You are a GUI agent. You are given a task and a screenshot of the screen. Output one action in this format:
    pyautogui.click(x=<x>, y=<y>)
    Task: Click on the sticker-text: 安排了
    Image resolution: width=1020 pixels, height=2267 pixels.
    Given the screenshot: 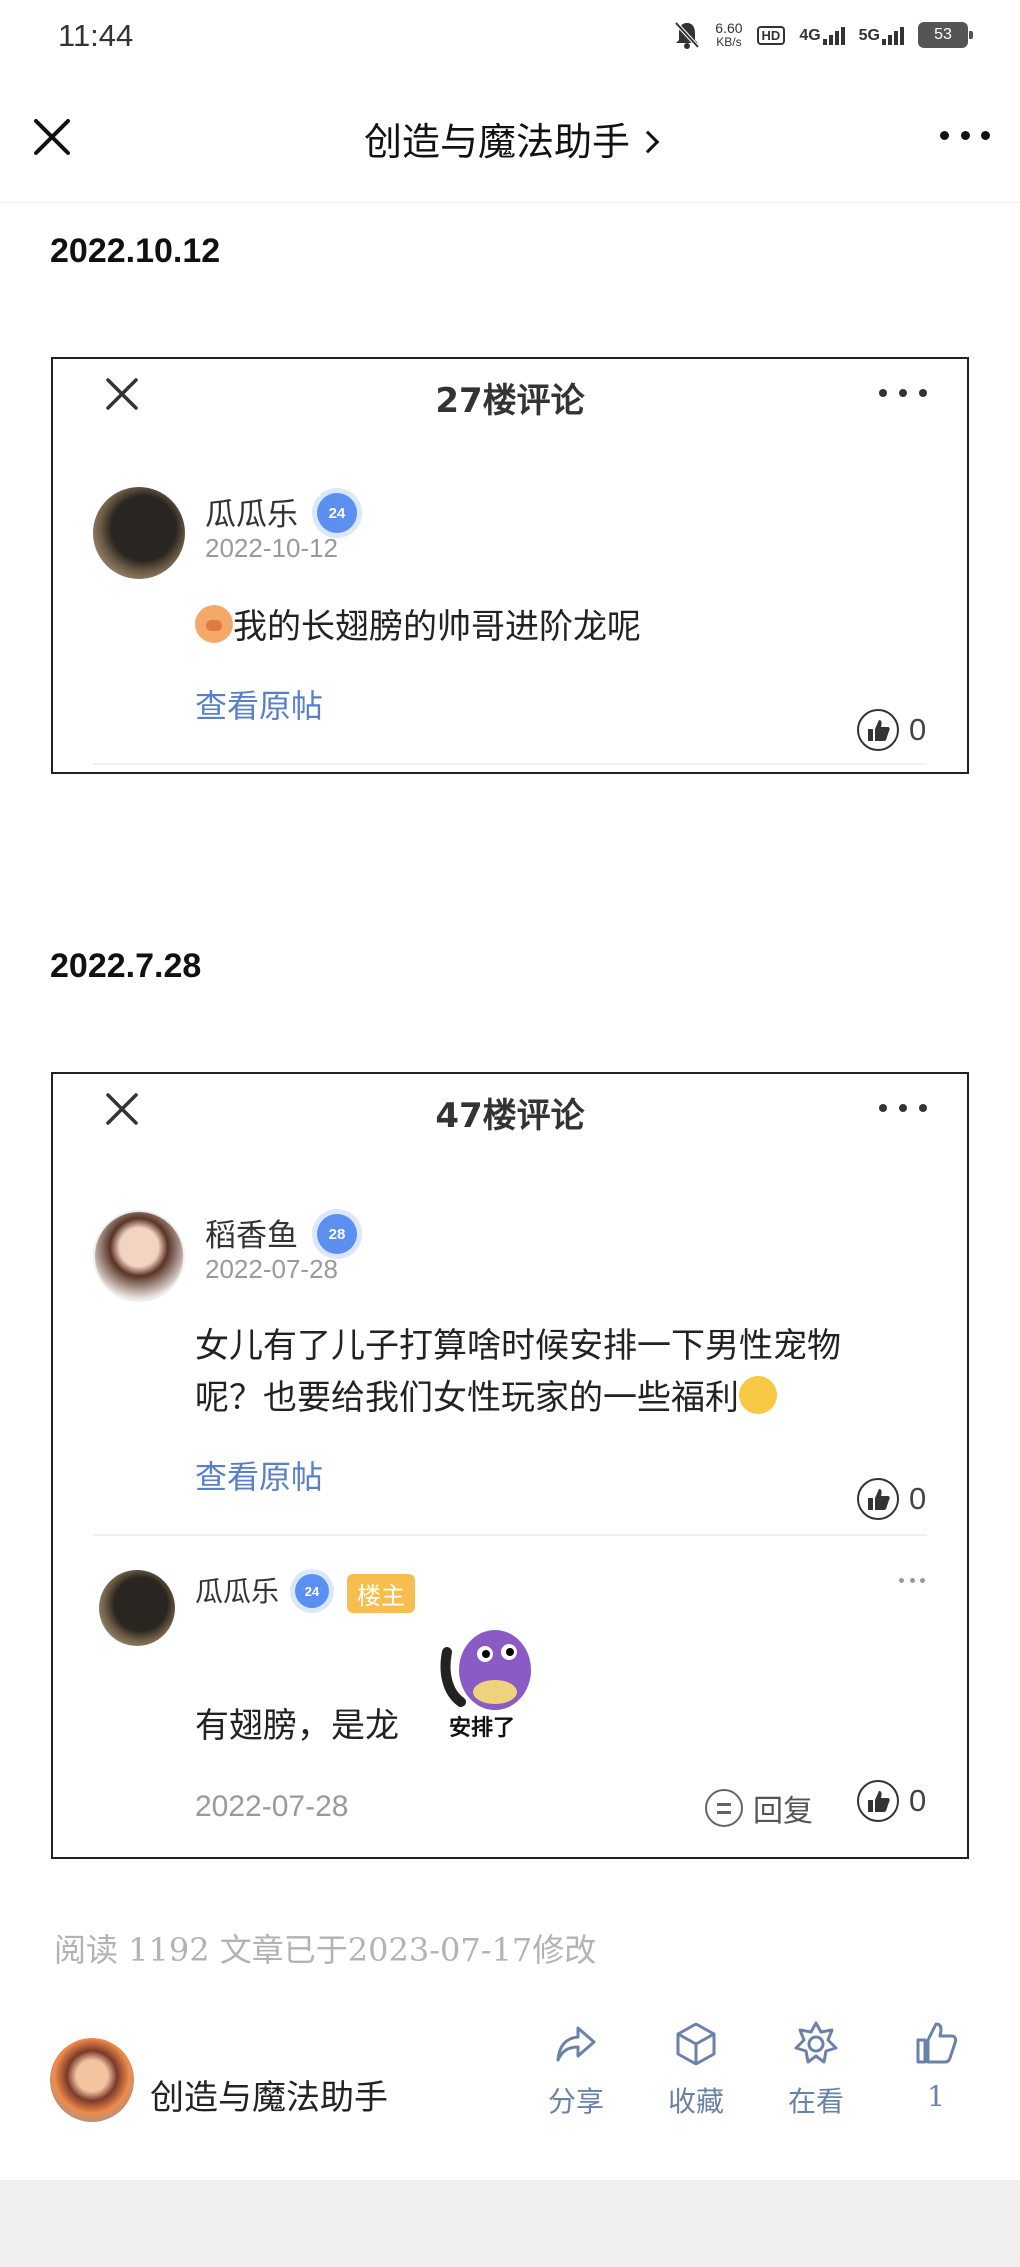 What is the action you would take?
    pyautogui.click(x=482, y=1726)
    